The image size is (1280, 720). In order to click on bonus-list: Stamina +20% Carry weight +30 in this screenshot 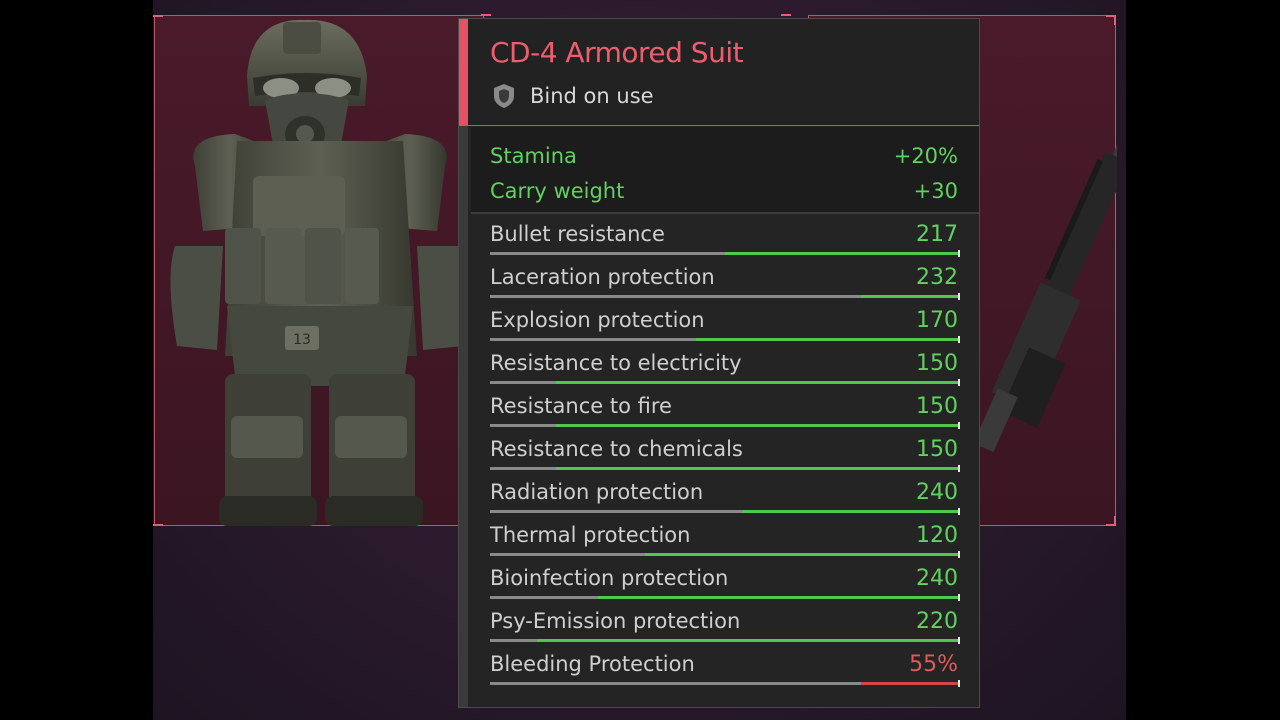, I will do `click(725, 170)`.